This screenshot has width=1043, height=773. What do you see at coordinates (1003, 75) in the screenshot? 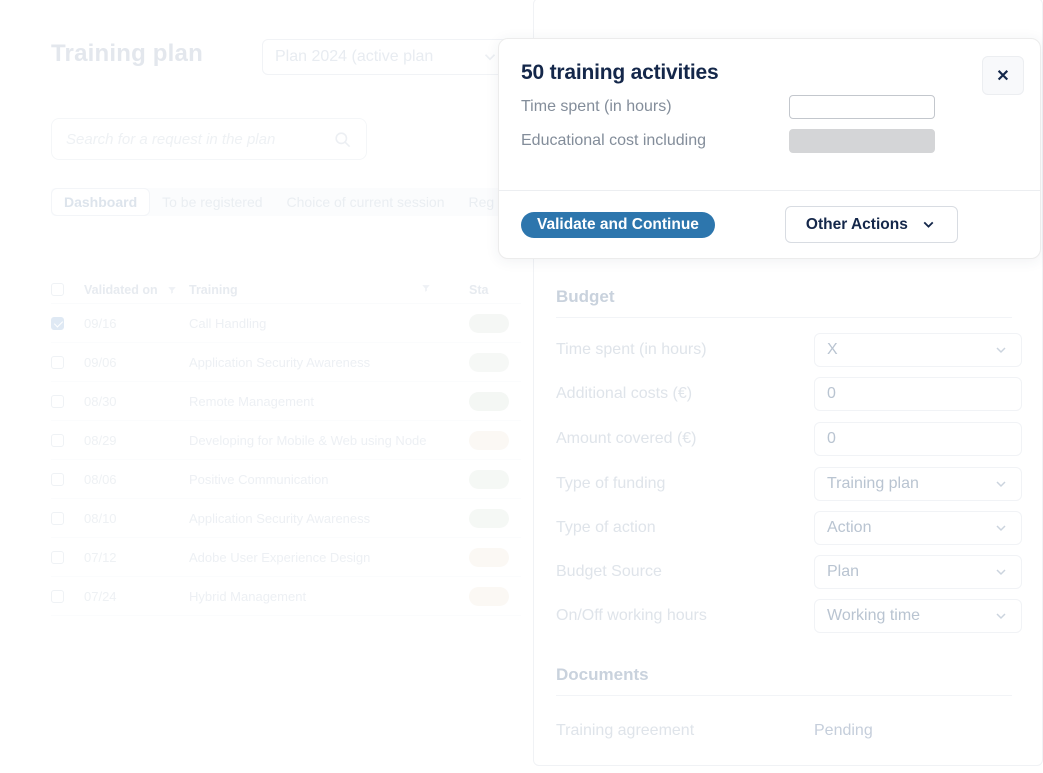
I see `close-icon: ✕` at bounding box center [1003, 75].